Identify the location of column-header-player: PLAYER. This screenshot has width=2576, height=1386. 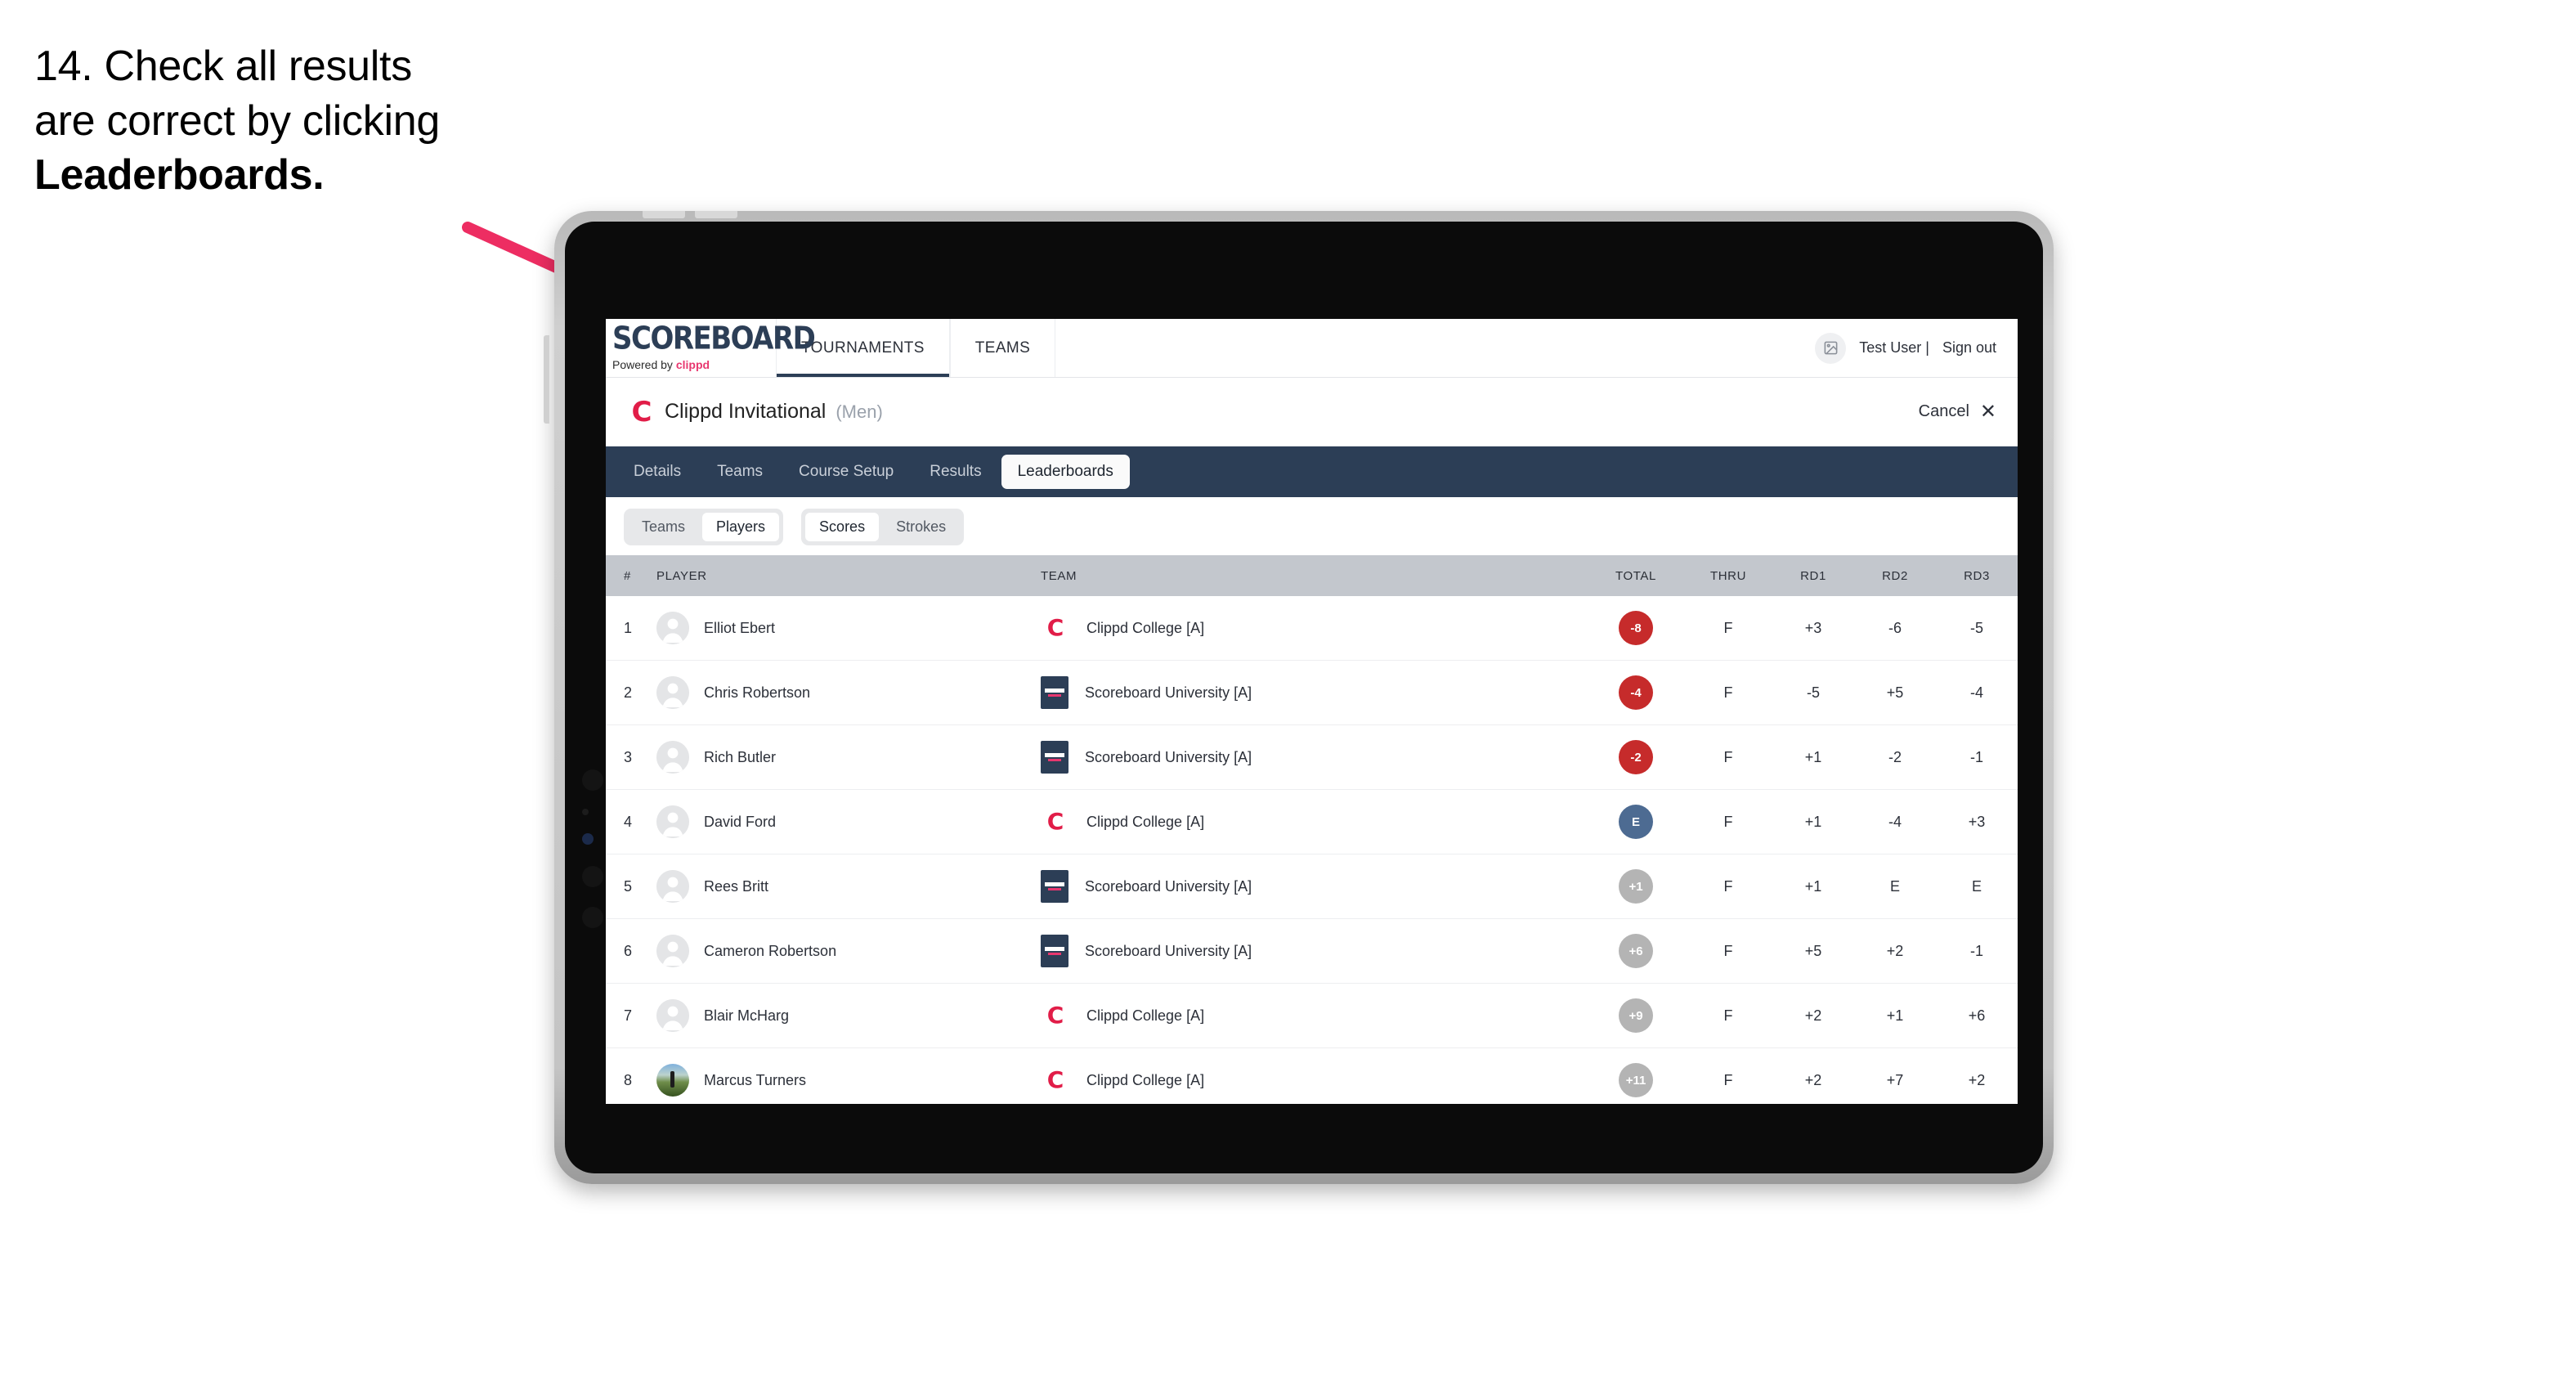
(681, 575).